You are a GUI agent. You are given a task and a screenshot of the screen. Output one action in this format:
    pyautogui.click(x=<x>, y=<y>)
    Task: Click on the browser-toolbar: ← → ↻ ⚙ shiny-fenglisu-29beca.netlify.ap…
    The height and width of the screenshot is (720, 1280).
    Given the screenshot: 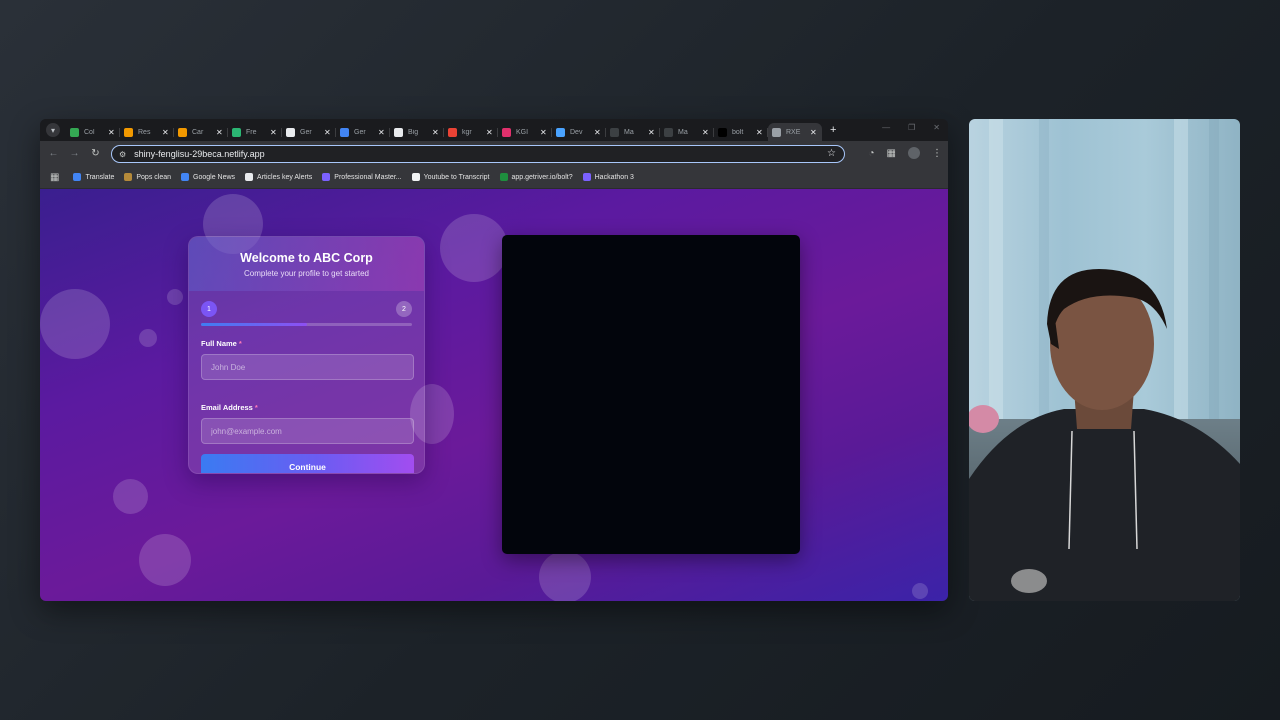 What is the action you would take?
    pyautogui.click(x=494, y=153)
    